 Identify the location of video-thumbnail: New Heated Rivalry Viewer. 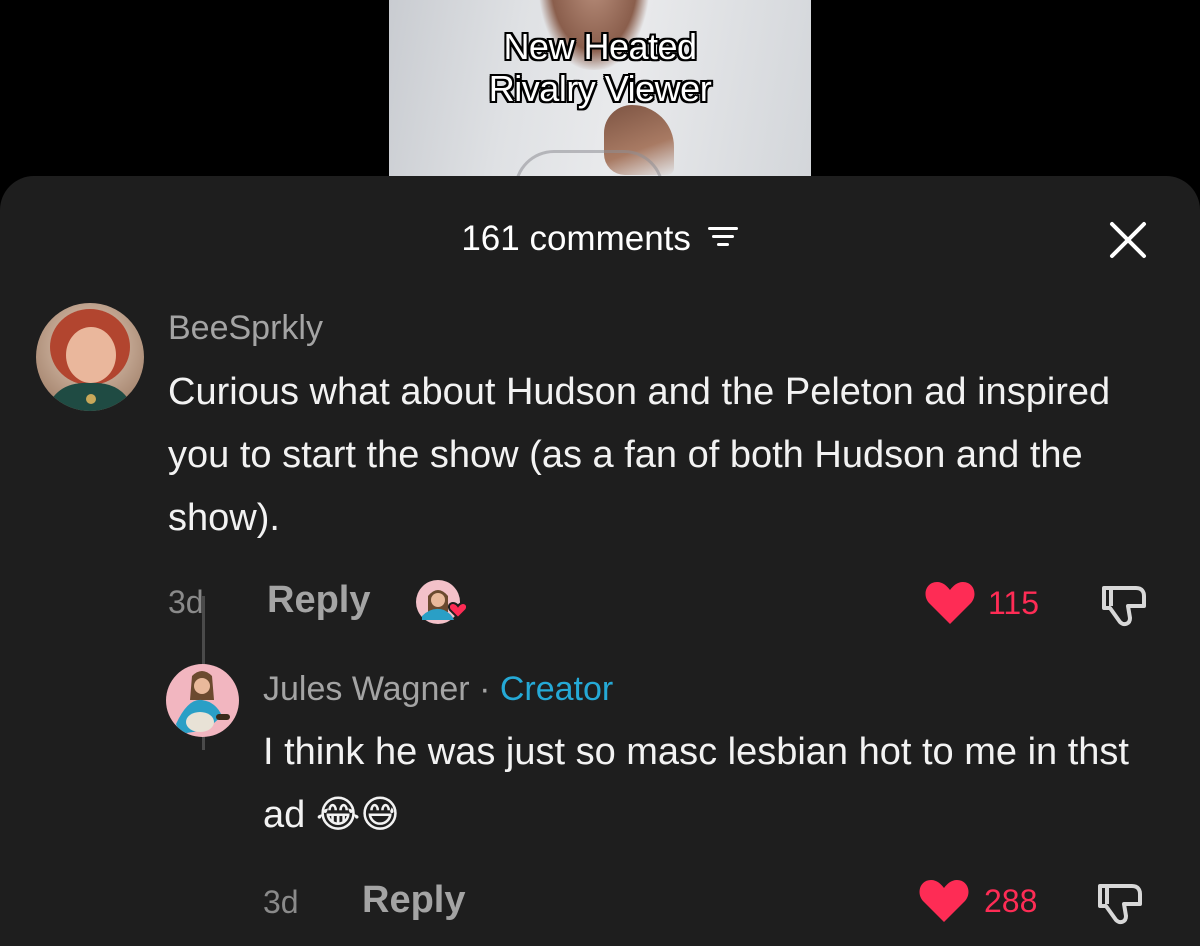
(600, 89).